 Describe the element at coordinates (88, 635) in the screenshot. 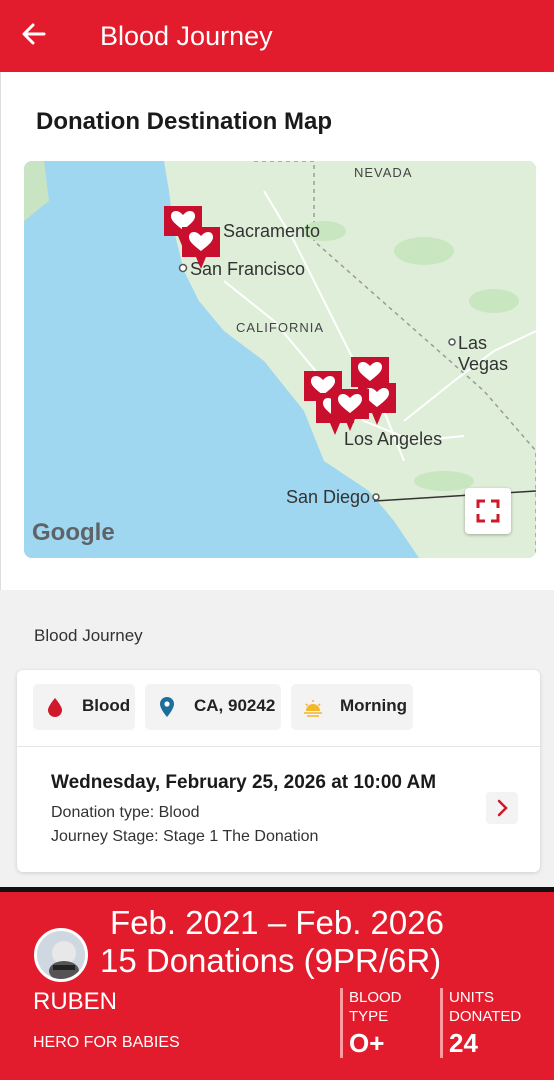

I see `journey-section-label: Blood Journey` at that location.